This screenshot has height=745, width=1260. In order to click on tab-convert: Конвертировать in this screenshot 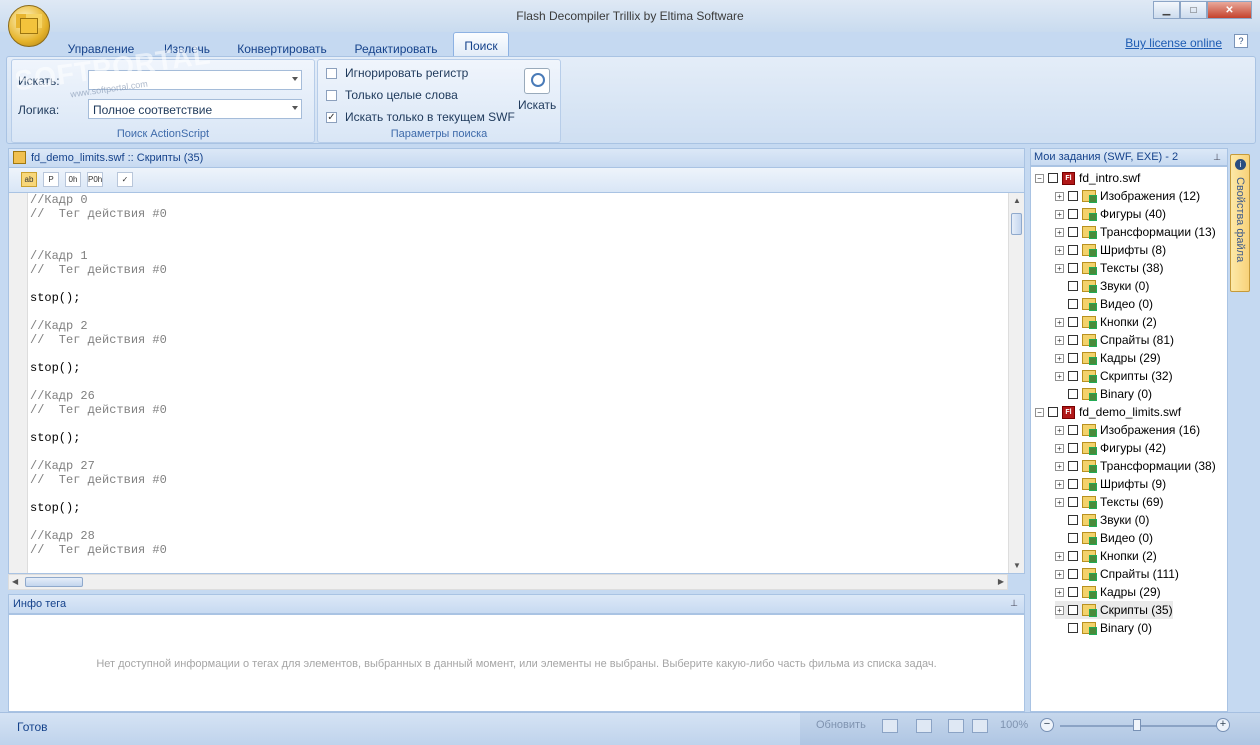, I will do `click(282, 44)`.